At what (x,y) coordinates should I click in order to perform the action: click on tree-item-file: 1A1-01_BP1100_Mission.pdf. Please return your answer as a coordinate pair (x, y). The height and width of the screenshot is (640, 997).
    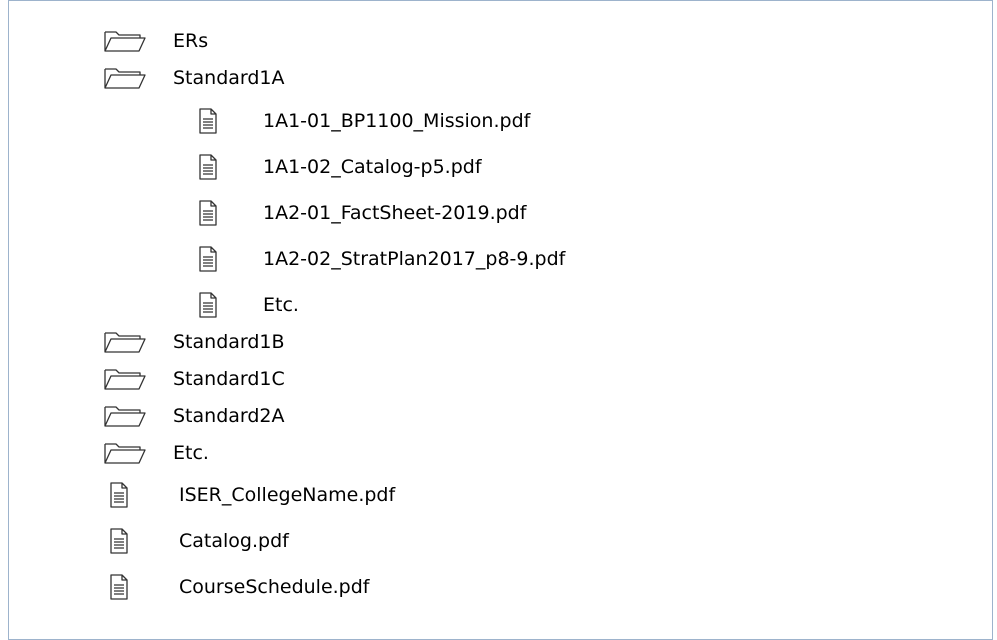
    Looking at the image, I should click on (364, 121).